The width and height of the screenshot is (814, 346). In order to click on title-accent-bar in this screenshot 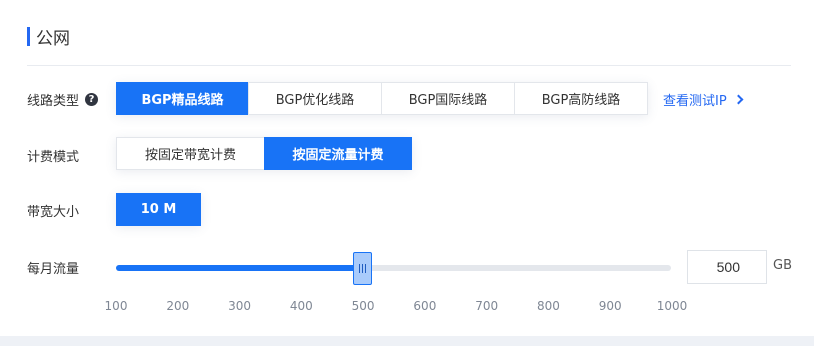, I will do `click(28, 36)`.